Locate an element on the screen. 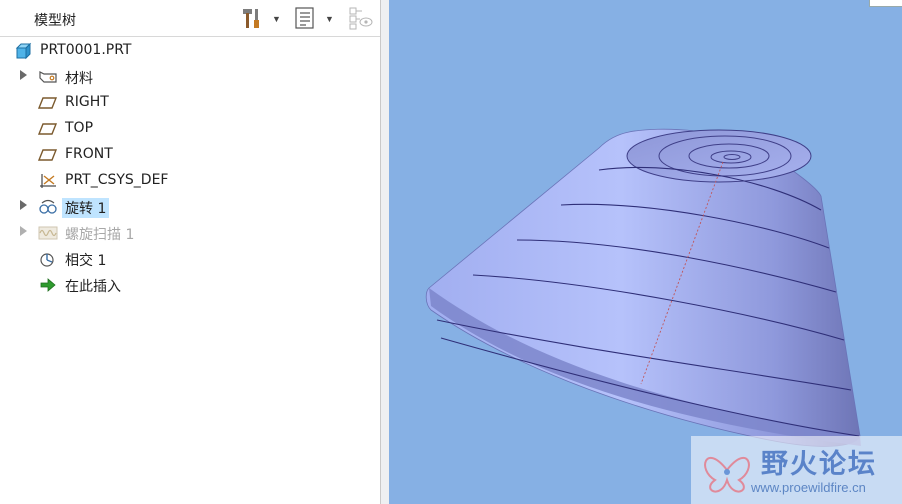  tree-item-label: PRT_CSYS_DEF is located at coordinates (117, 180).